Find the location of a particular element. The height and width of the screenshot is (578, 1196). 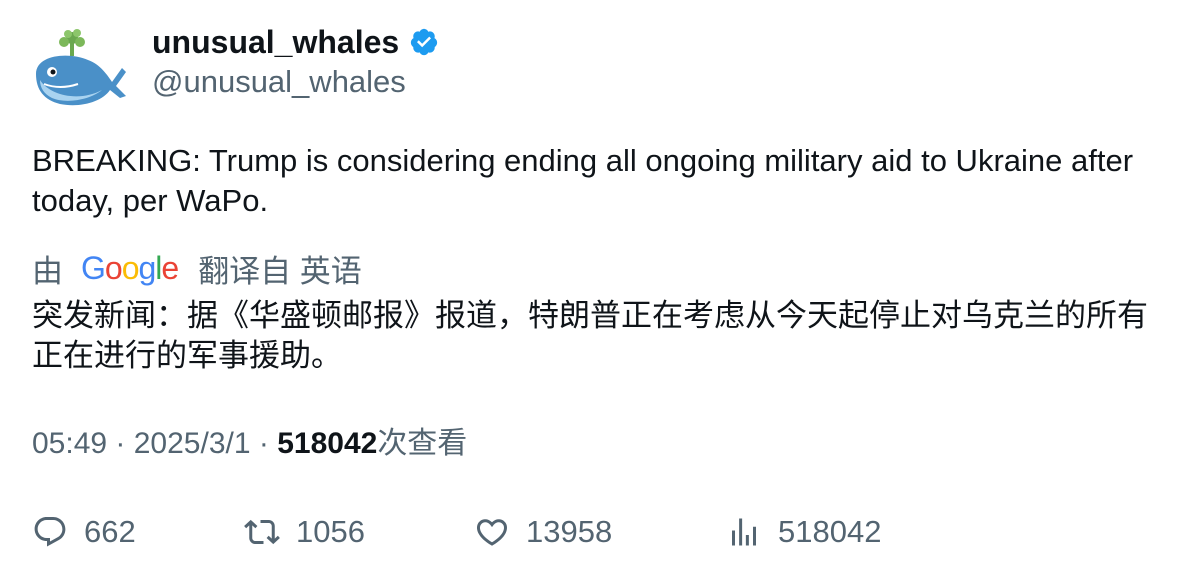

translation-attribution: 由 Google 翻译自 英语 is located at coordinates (197, 268).